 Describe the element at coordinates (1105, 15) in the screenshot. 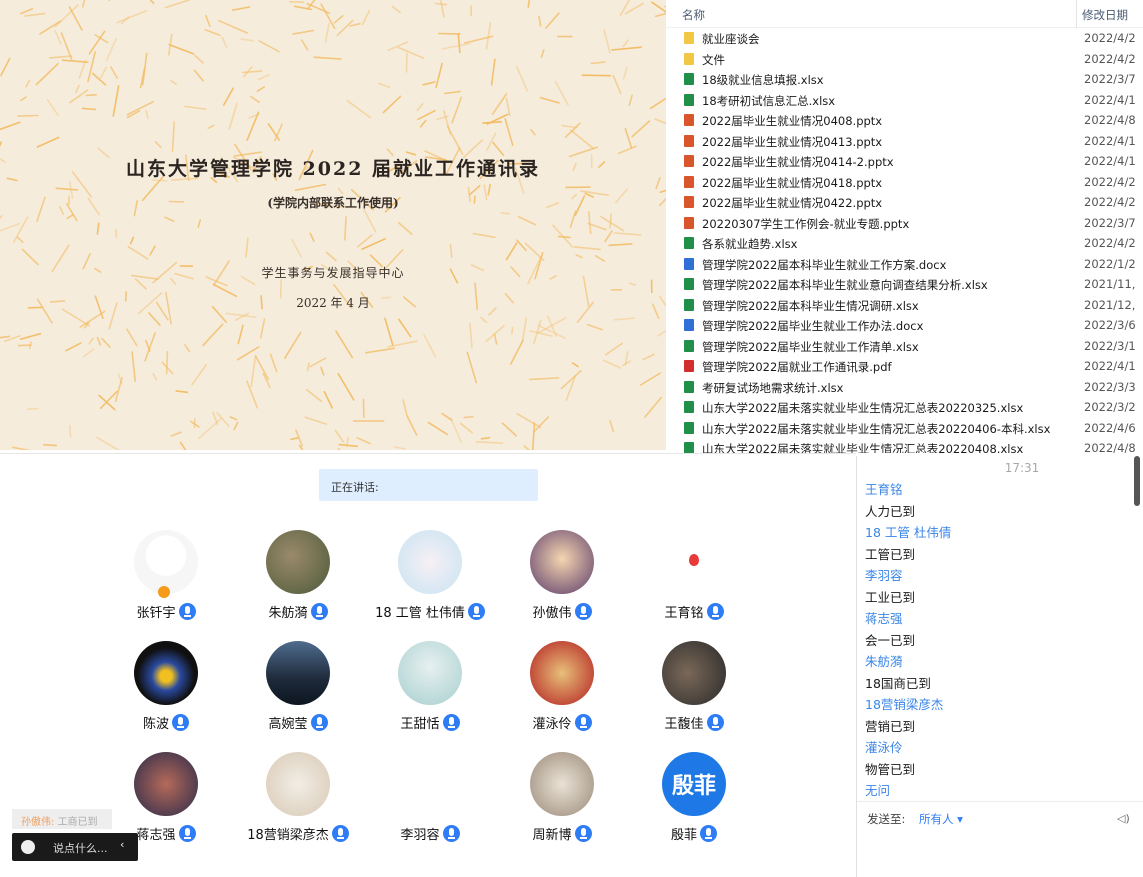

I see `column-header-date: 修改日期` at that location.